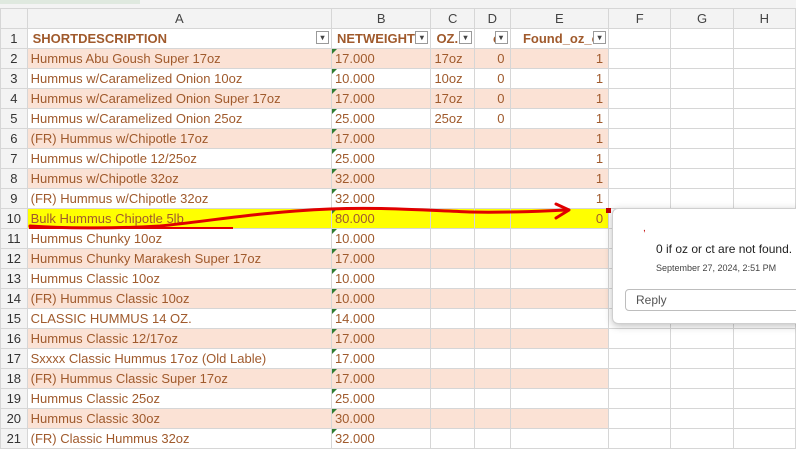  Describe the element at coordinates (559, 278) in the screenshot. I see `cell-e13` at that location.